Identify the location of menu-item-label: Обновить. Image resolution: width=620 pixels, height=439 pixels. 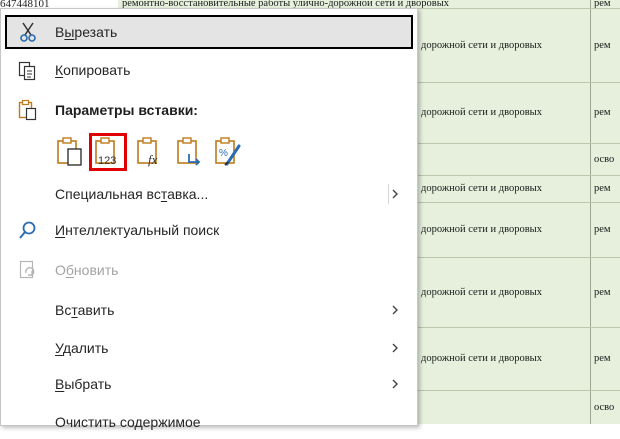
(87, 270).